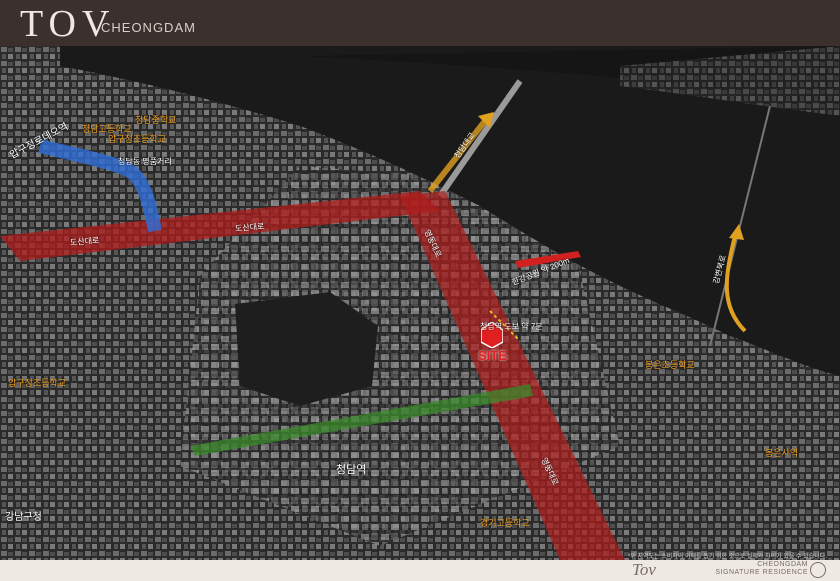 The height and width of the screenshot is (581, 840). I want to click on signature-logo: Tov, so click(644, 569).